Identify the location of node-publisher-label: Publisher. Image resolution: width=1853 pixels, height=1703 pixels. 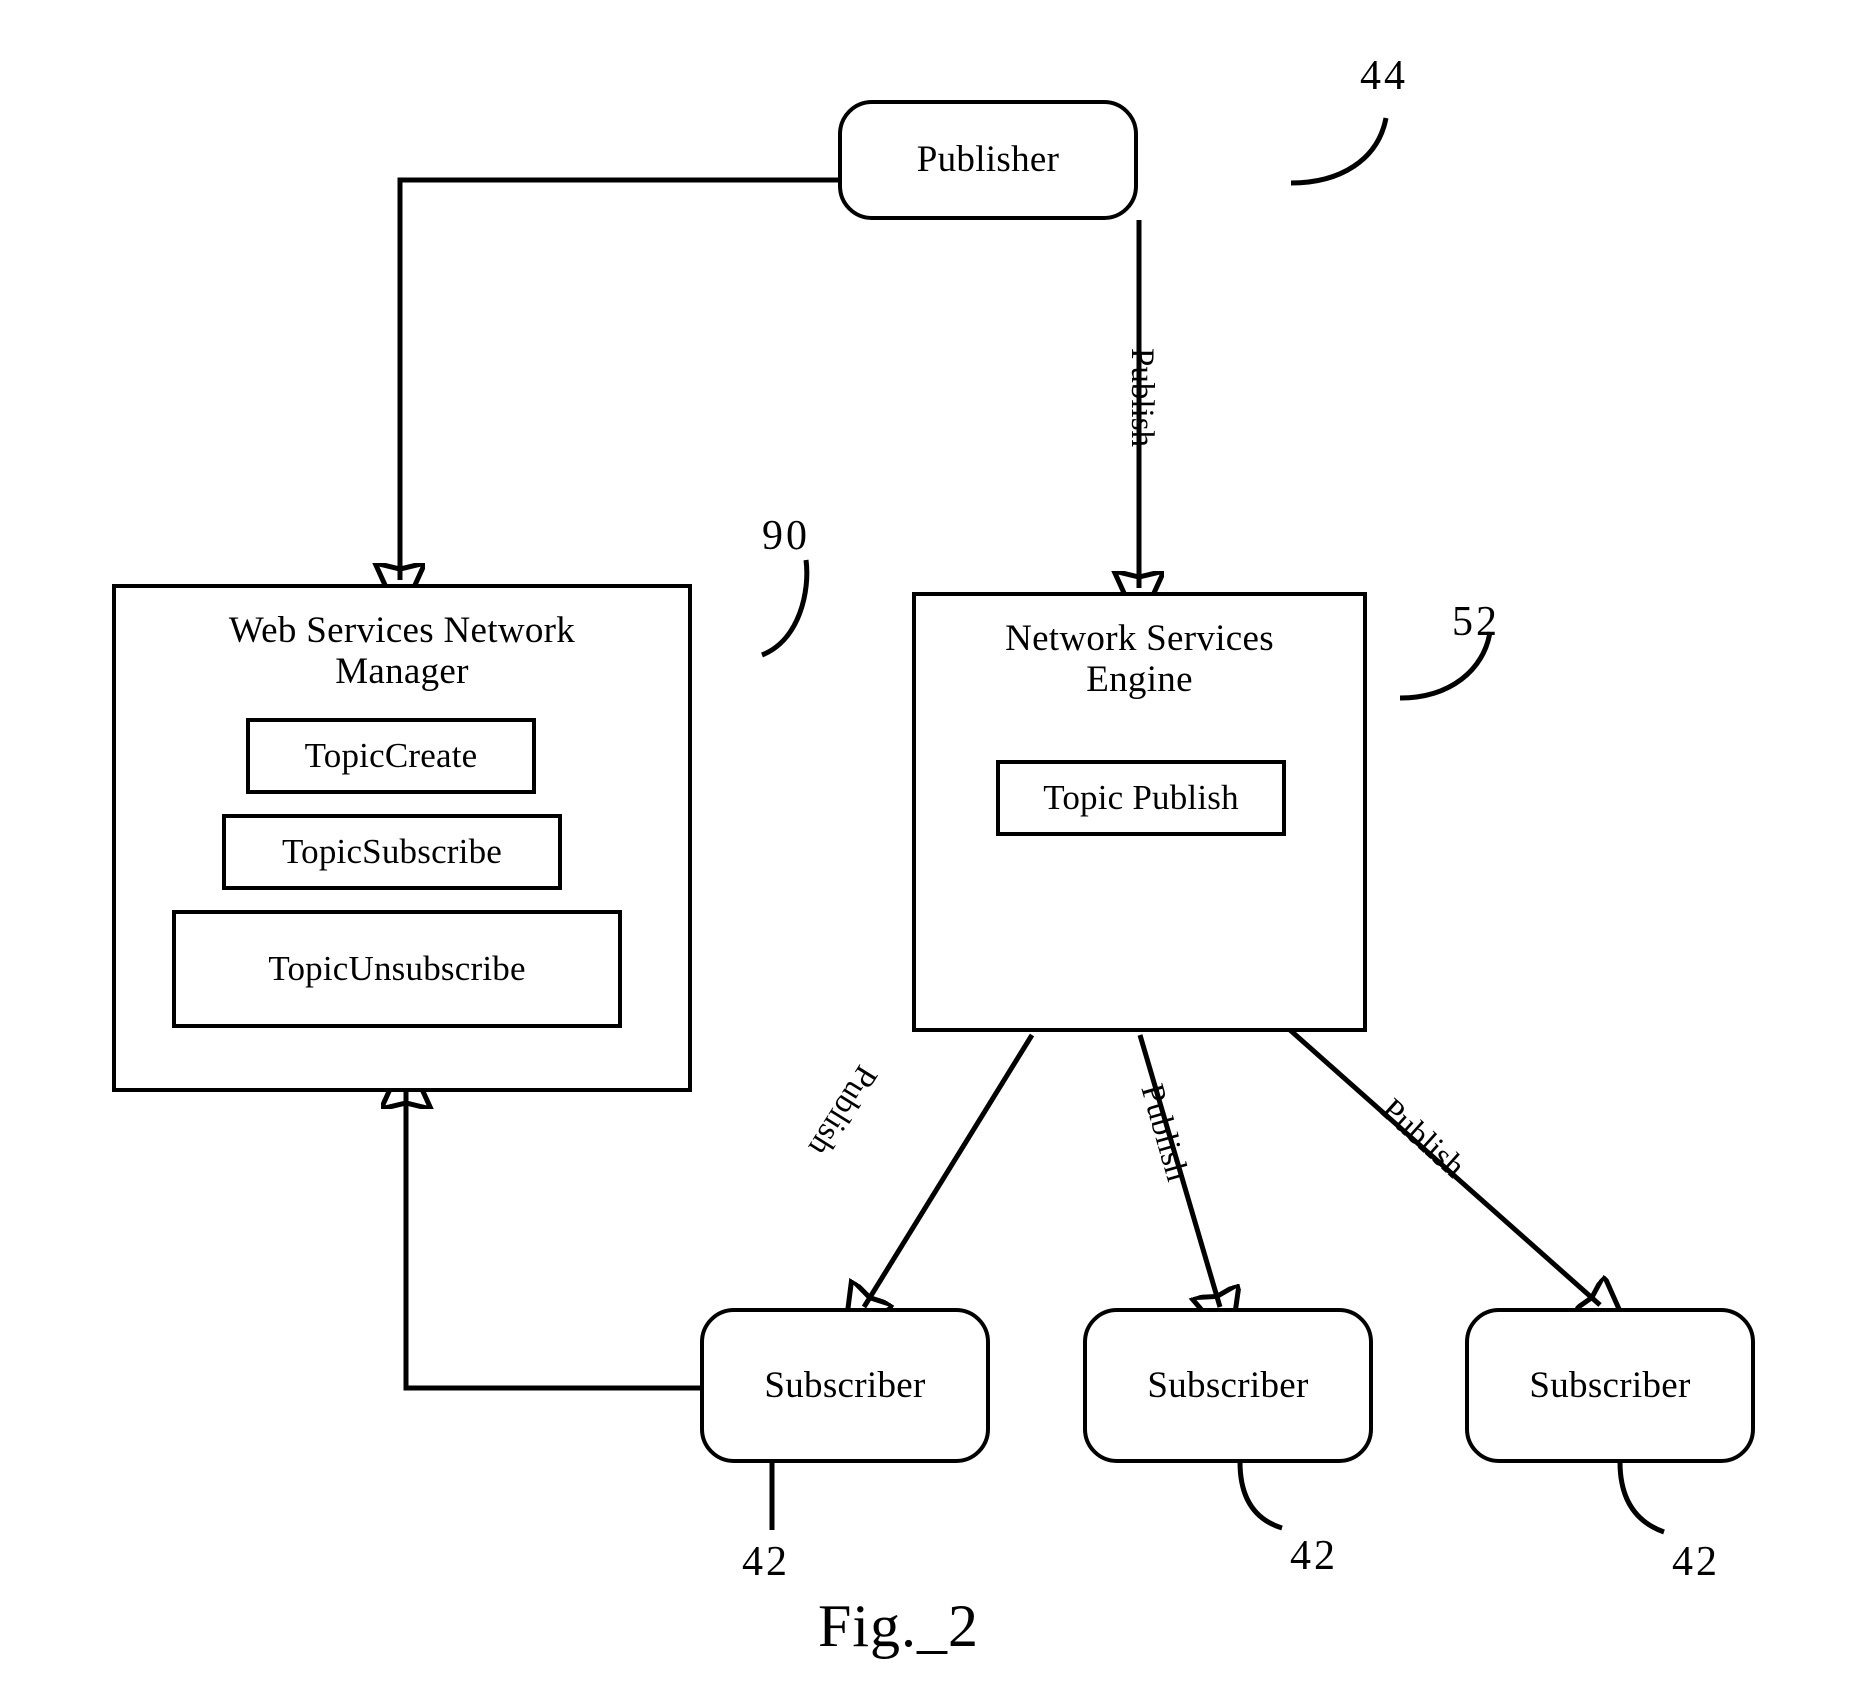
(988, 160).